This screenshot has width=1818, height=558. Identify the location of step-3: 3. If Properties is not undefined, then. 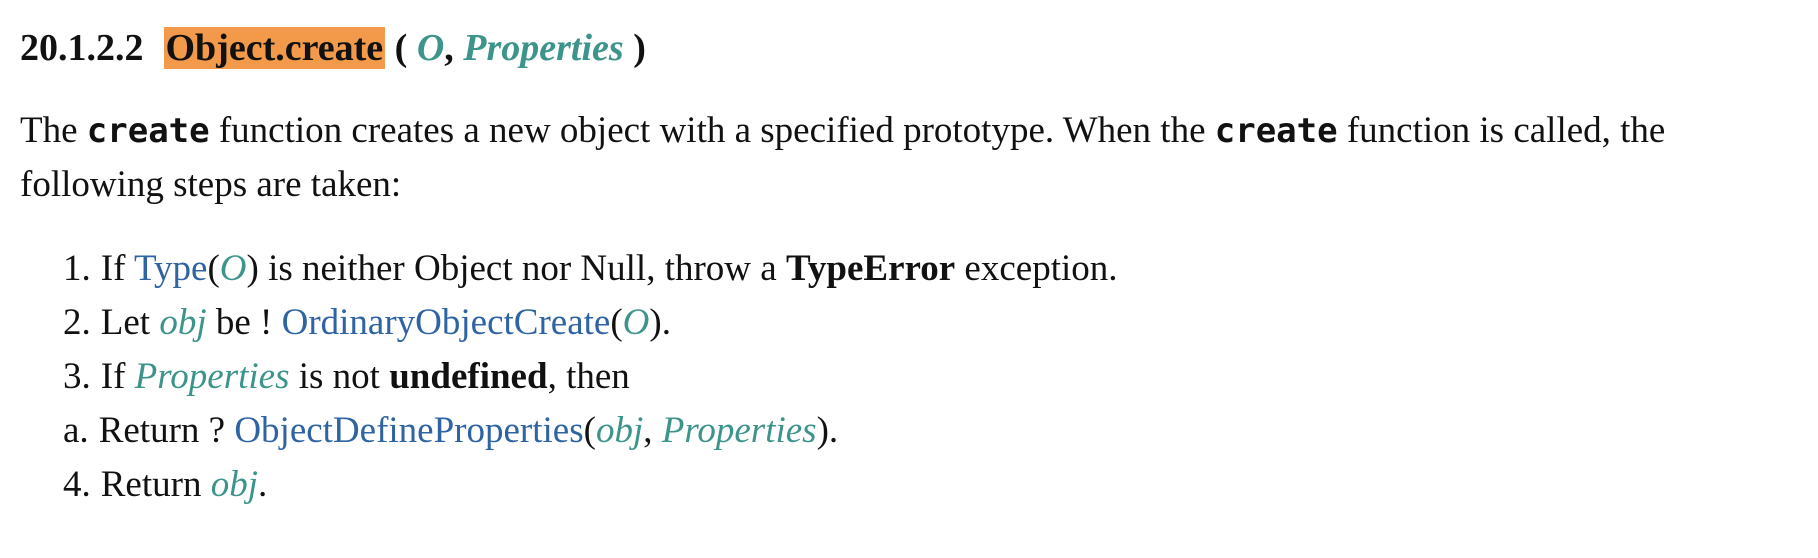
(931, 377).